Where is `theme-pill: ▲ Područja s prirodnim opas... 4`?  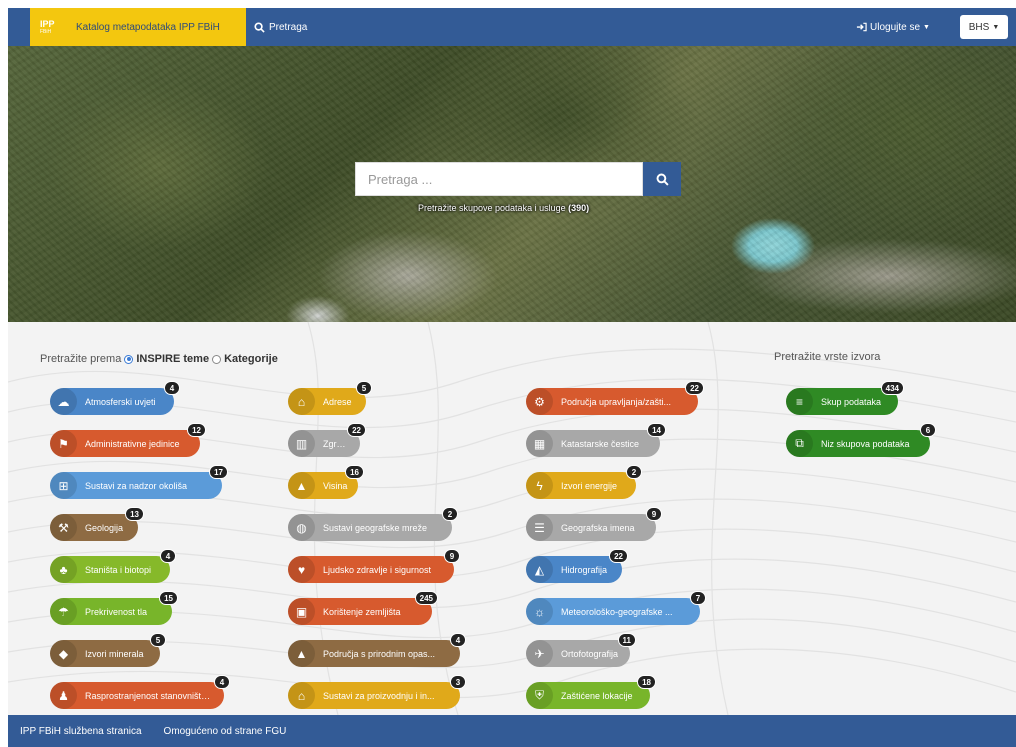
theme-pill: ▲ Područja s prirodnim opas... 4 is located at coordinates (377, 650).